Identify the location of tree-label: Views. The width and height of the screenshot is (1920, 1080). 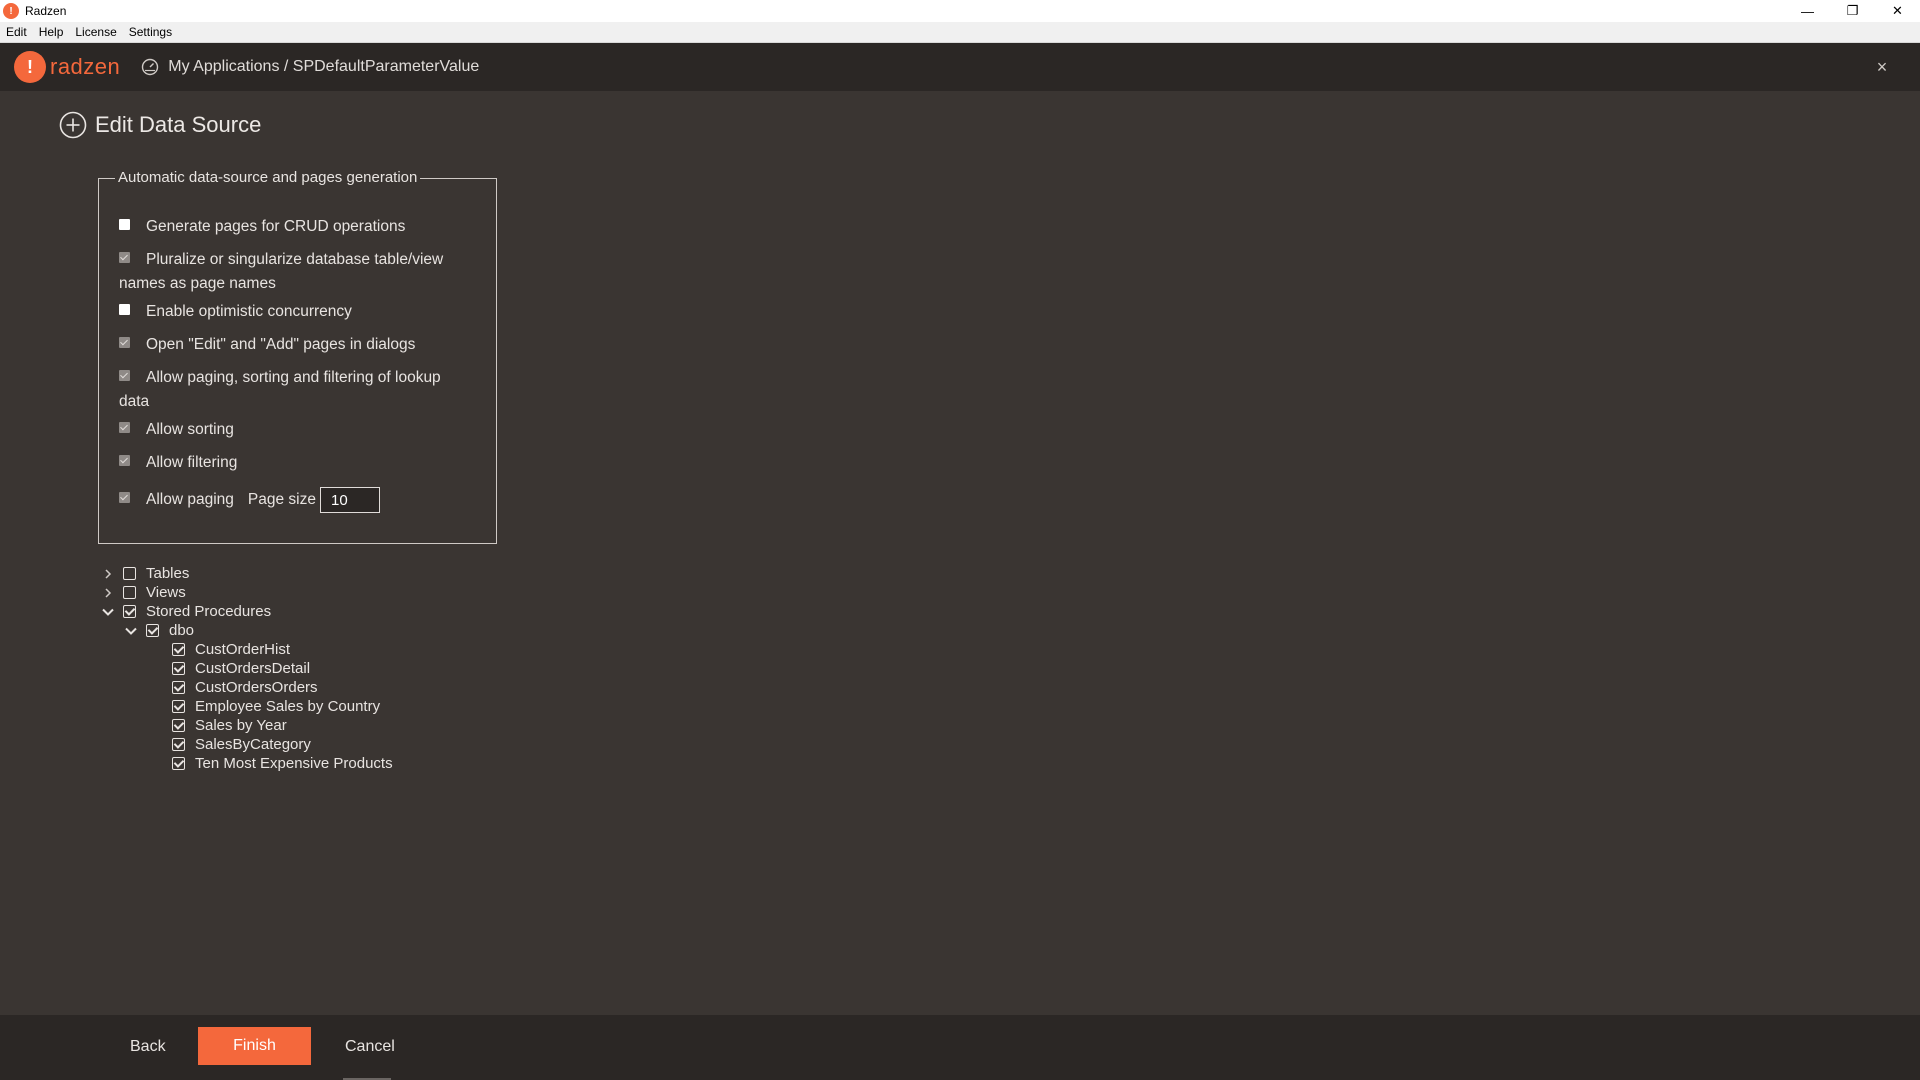
(166, 592).